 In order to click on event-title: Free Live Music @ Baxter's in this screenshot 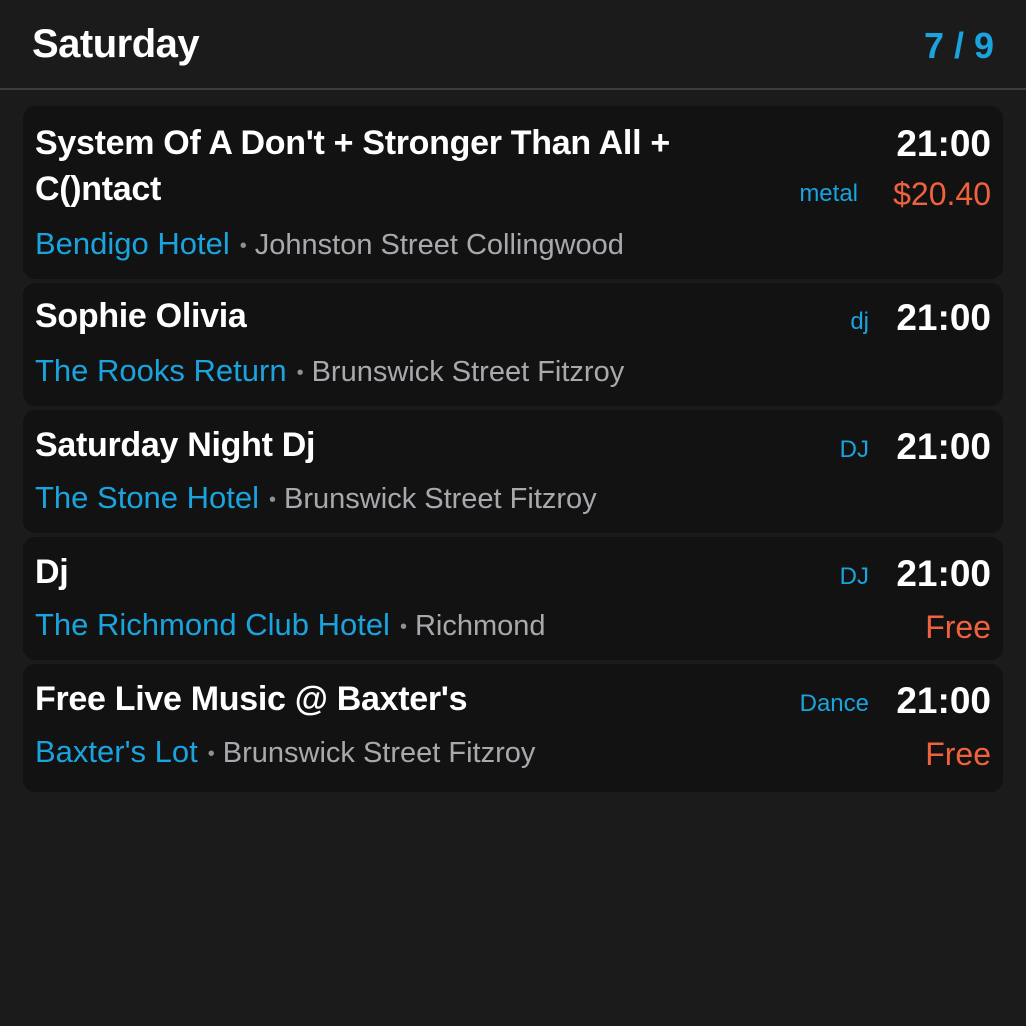, I will do `click(251, 699)`.